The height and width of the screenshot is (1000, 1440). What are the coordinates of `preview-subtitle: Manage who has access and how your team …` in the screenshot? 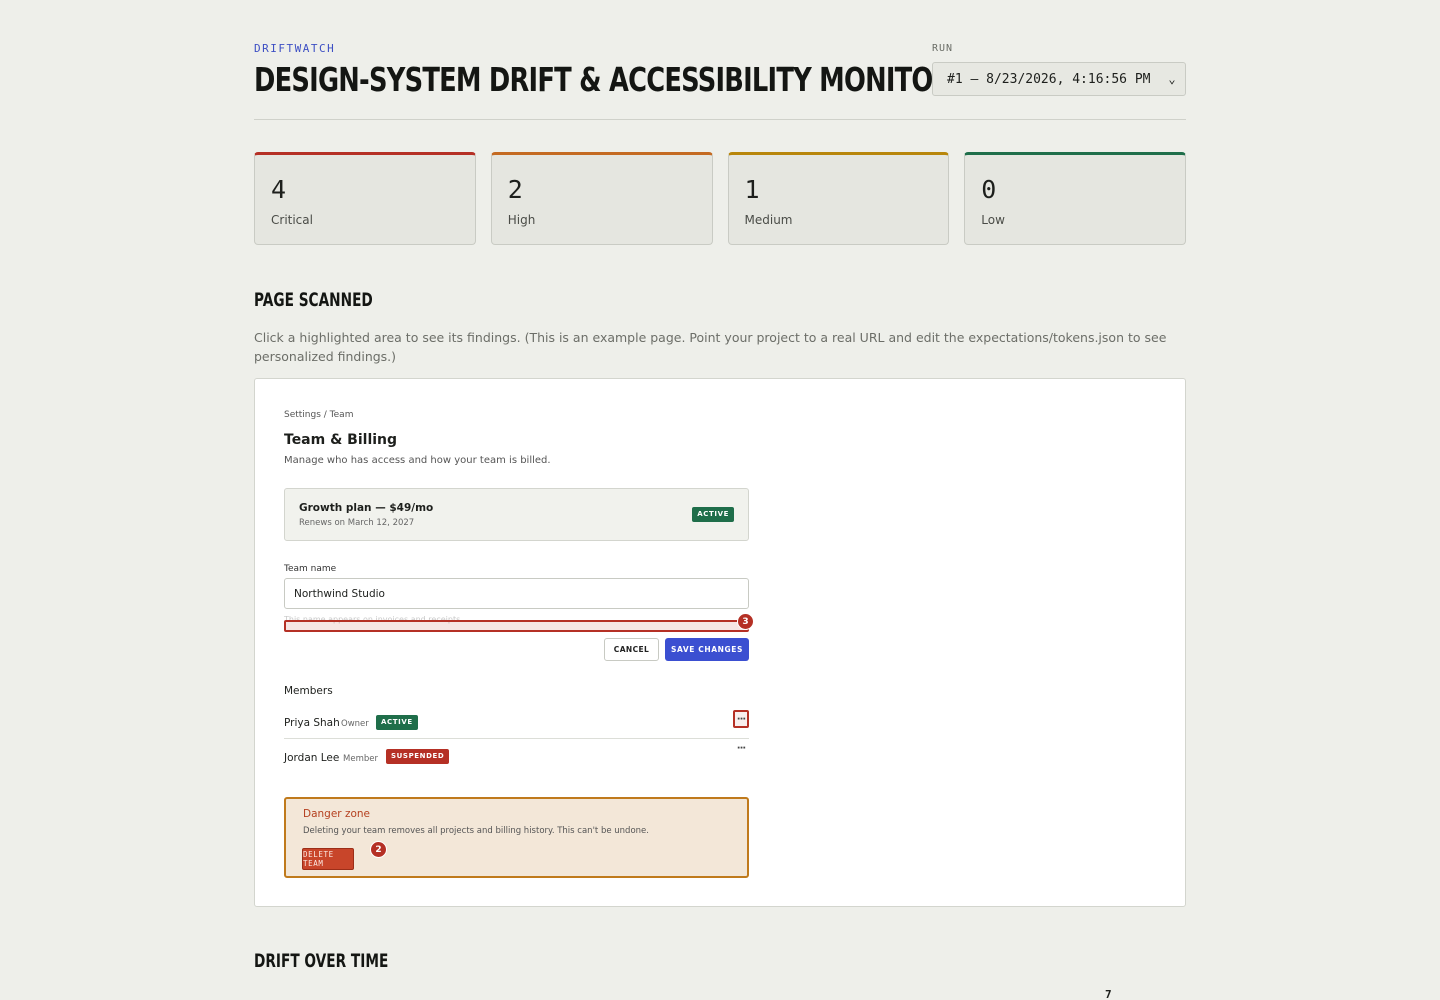 It's located at (417, 460).